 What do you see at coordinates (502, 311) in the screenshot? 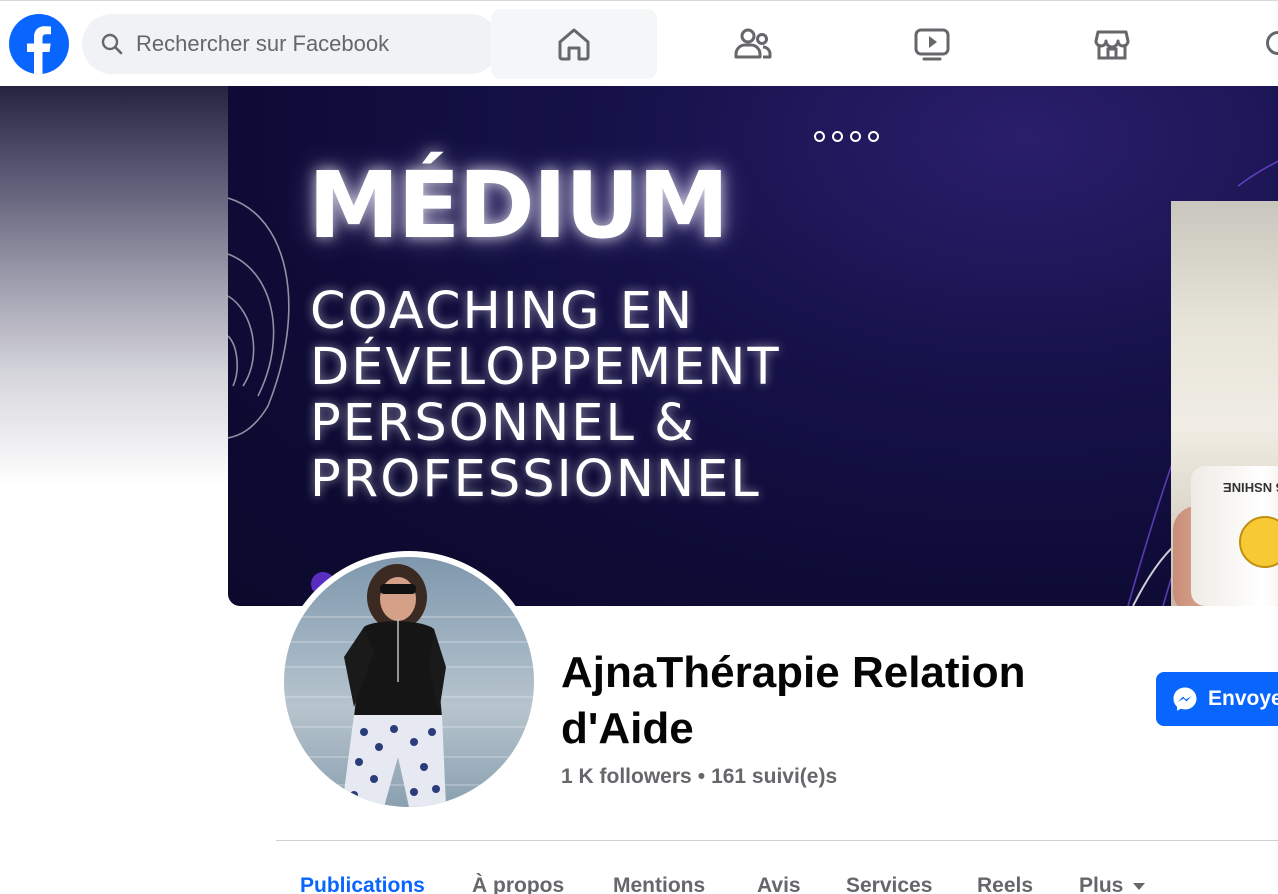
I see `cover-line: COACHING EN` at bounding box center [502, 311].